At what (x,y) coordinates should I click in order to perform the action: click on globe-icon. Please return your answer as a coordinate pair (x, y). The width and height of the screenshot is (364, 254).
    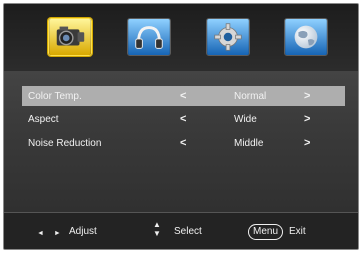
    Looking at the image, I should click on (306, 37).